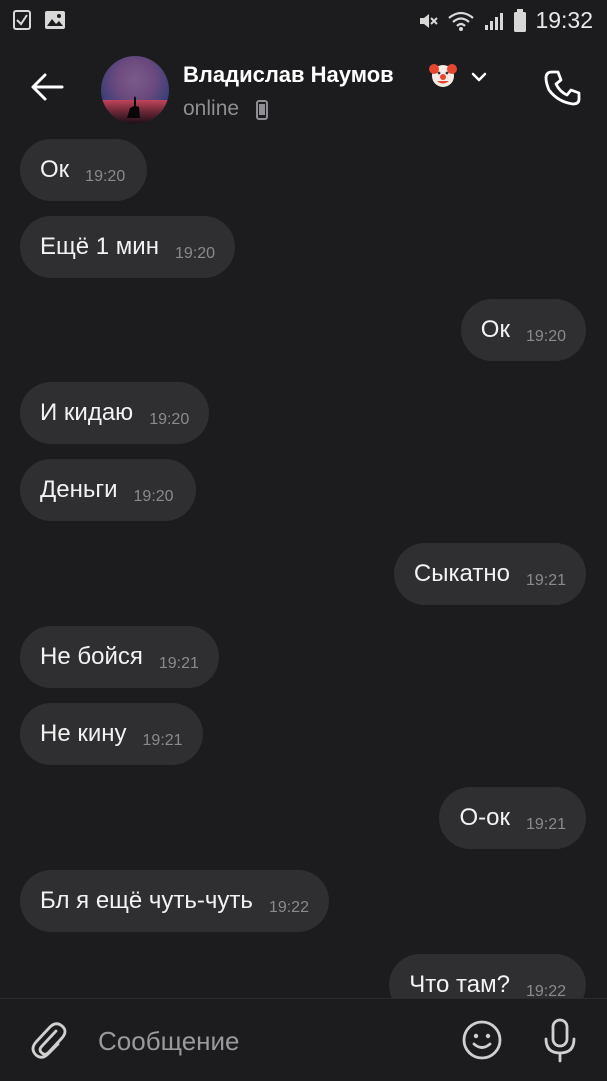  I want to click on message-outgoing: Сыкатно 19:21, so click(489, 574).